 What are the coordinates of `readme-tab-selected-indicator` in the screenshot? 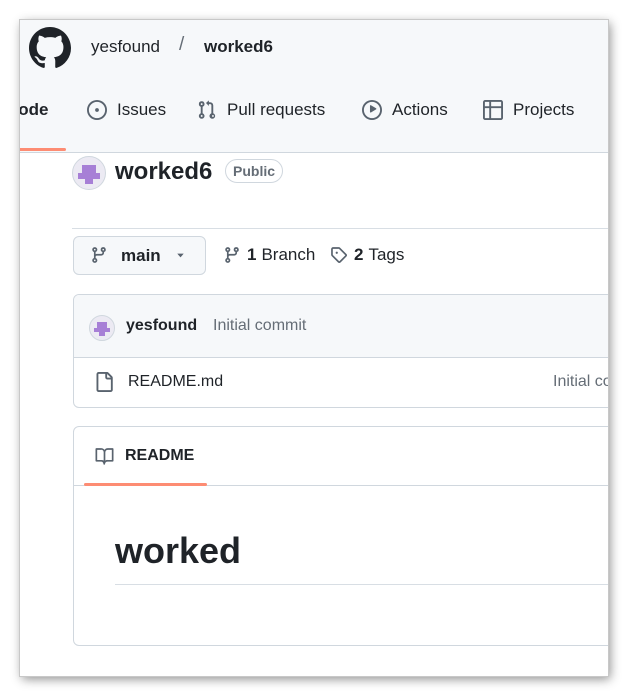 It's located at (145, 484).